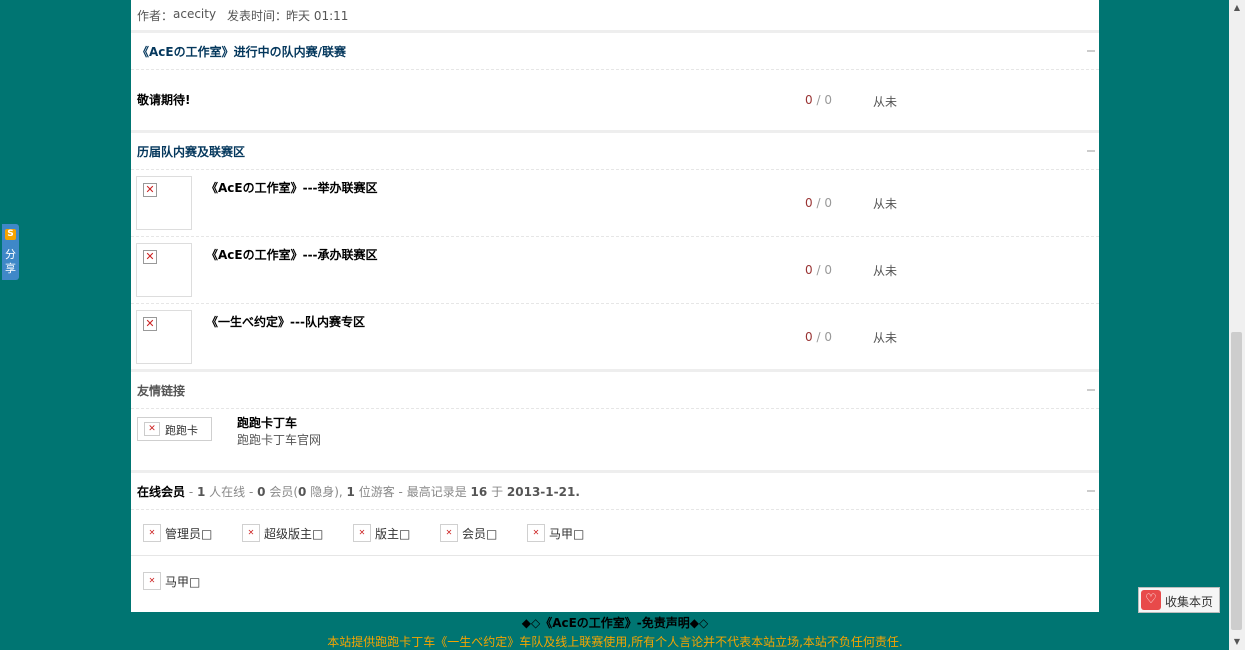  I want to click on online-user: ✕ 马甲□, so click(175, 581).